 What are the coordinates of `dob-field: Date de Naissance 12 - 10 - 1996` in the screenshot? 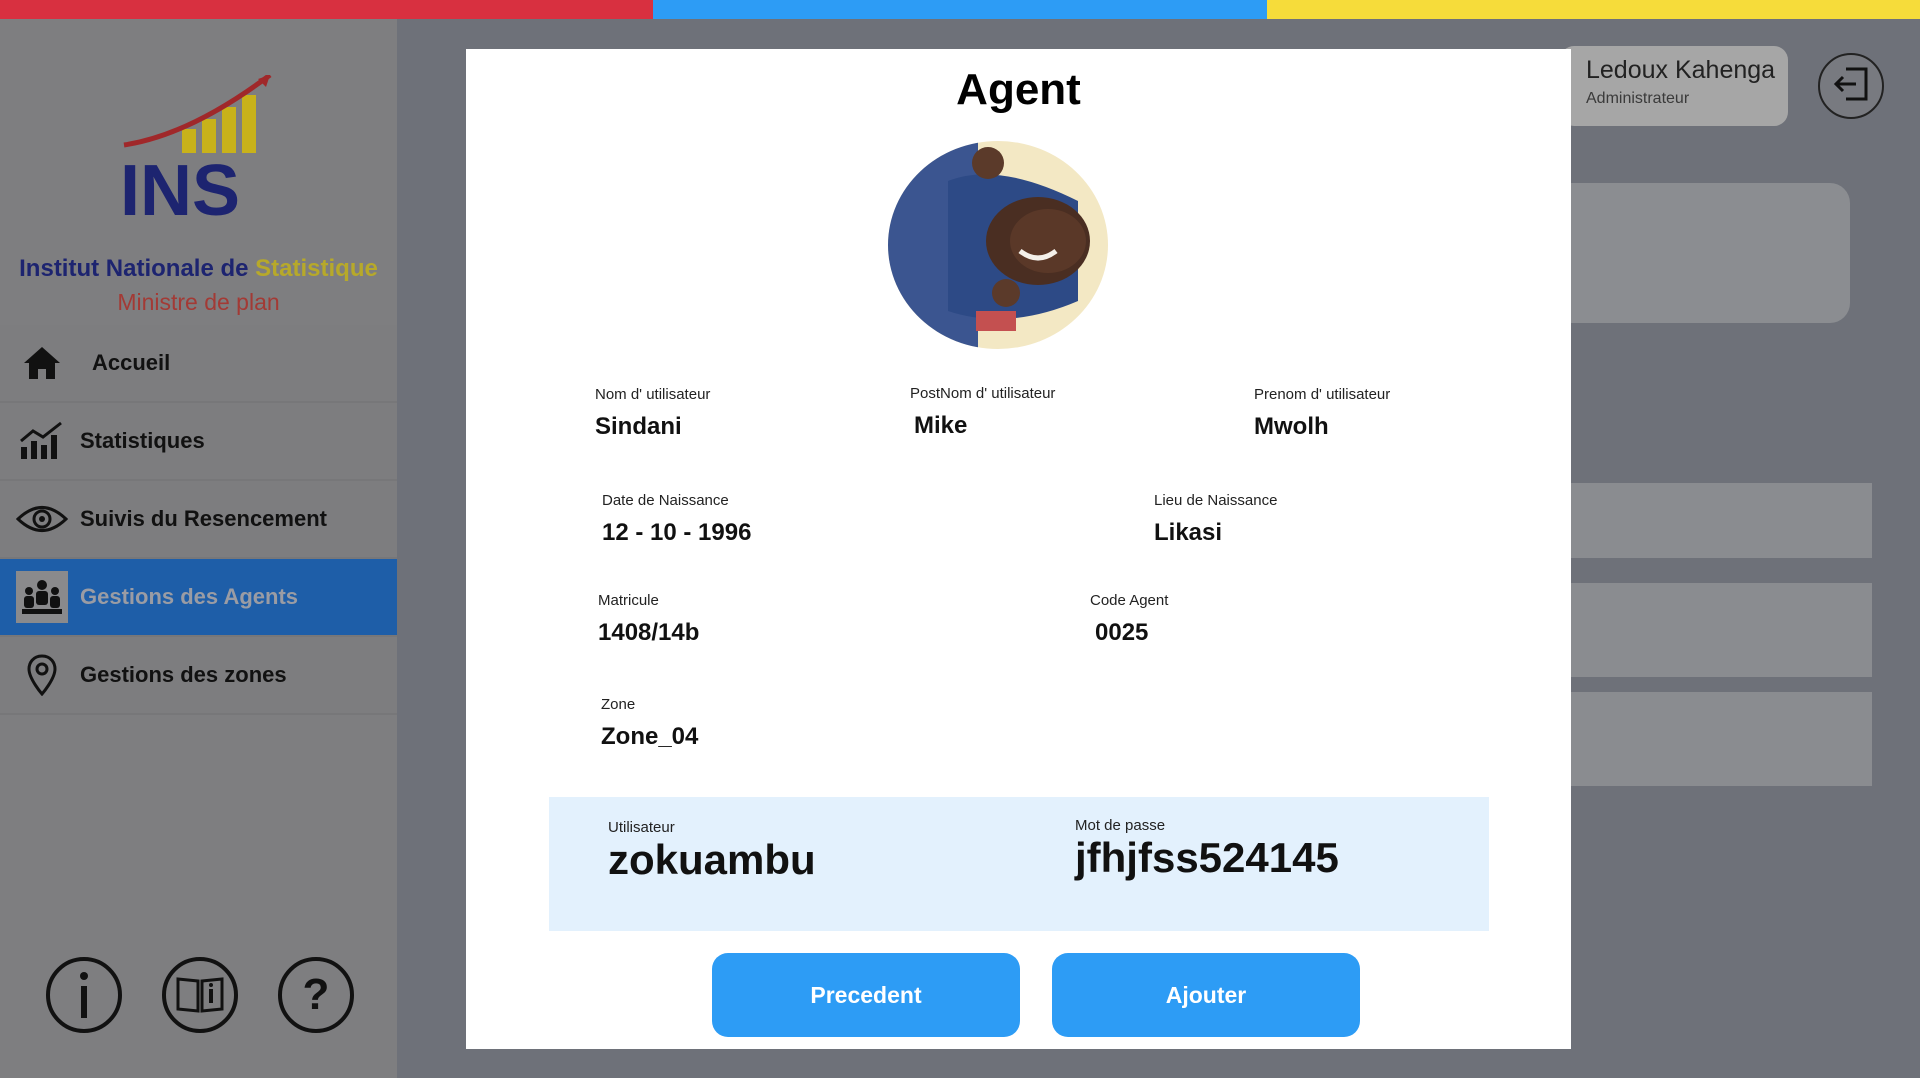 It's located at (676, 519).